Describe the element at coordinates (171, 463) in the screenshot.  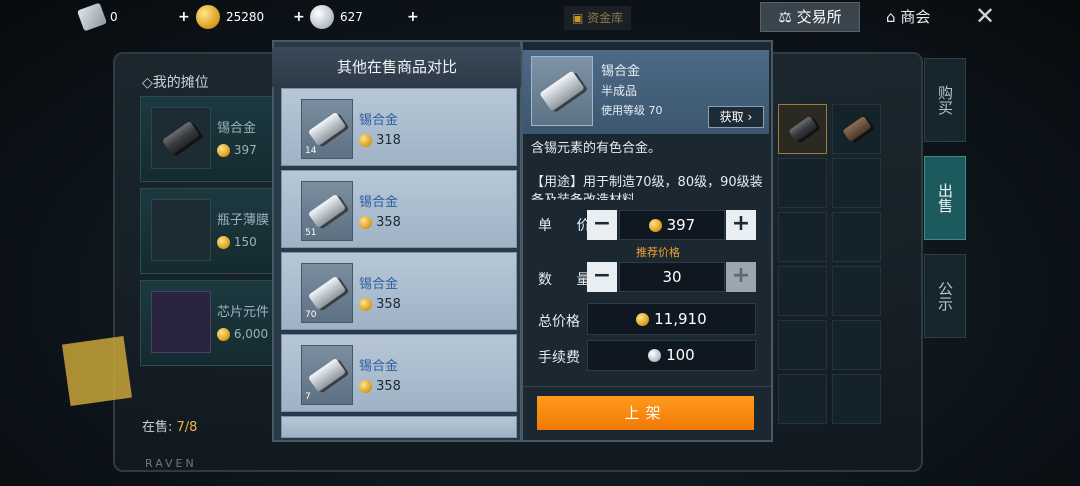
I see `brand-logo: RAVEN` at that location.